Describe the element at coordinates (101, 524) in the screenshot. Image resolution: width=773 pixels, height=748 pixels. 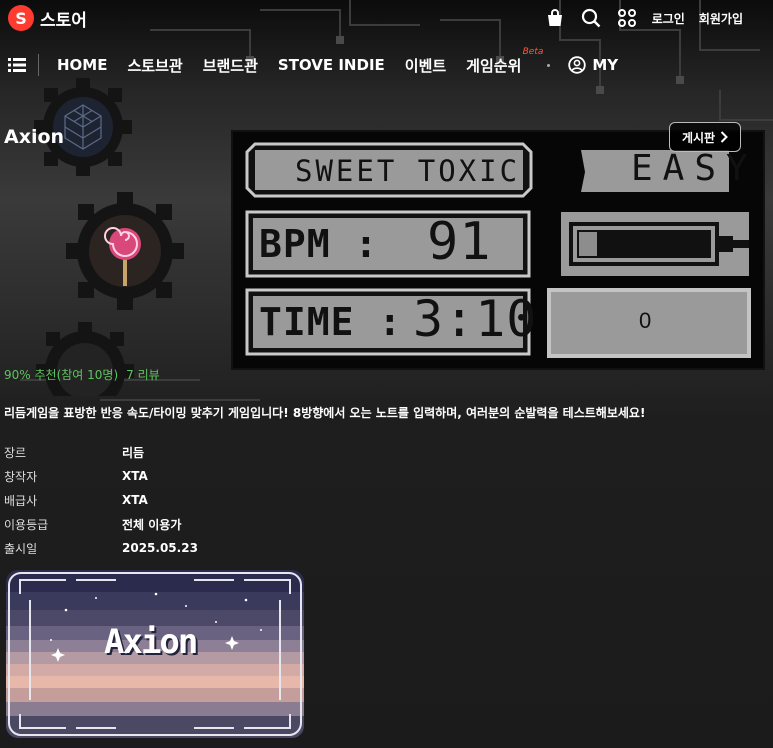
I see `info-row-rating: 이용등급 전체 이용가` at that location.